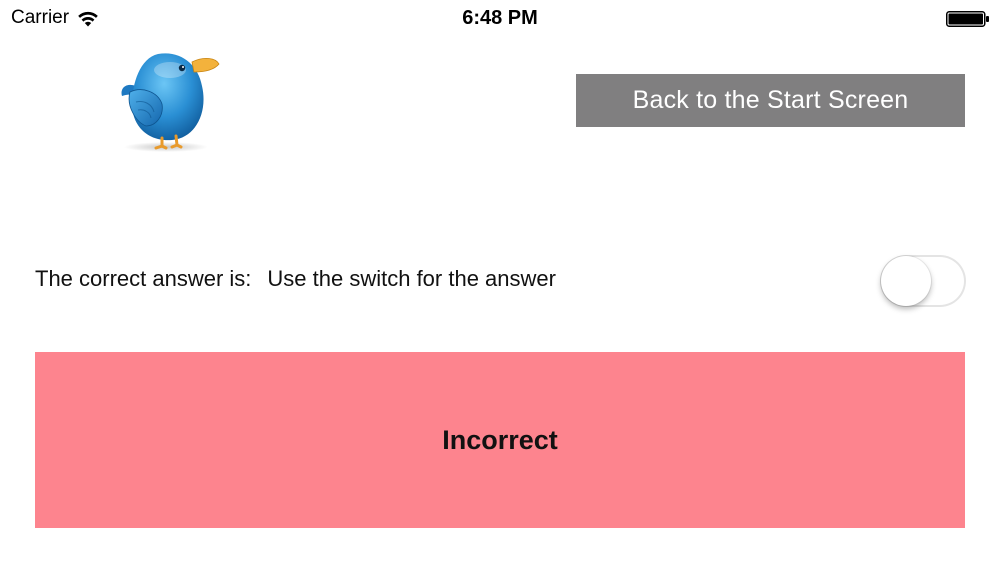 This screenshot has height=563, width=1000. What do you see at coordinates (143, 278) in the screenshot?
I see `answer-label: The correct answer is:` at bounding box center [143, 278].